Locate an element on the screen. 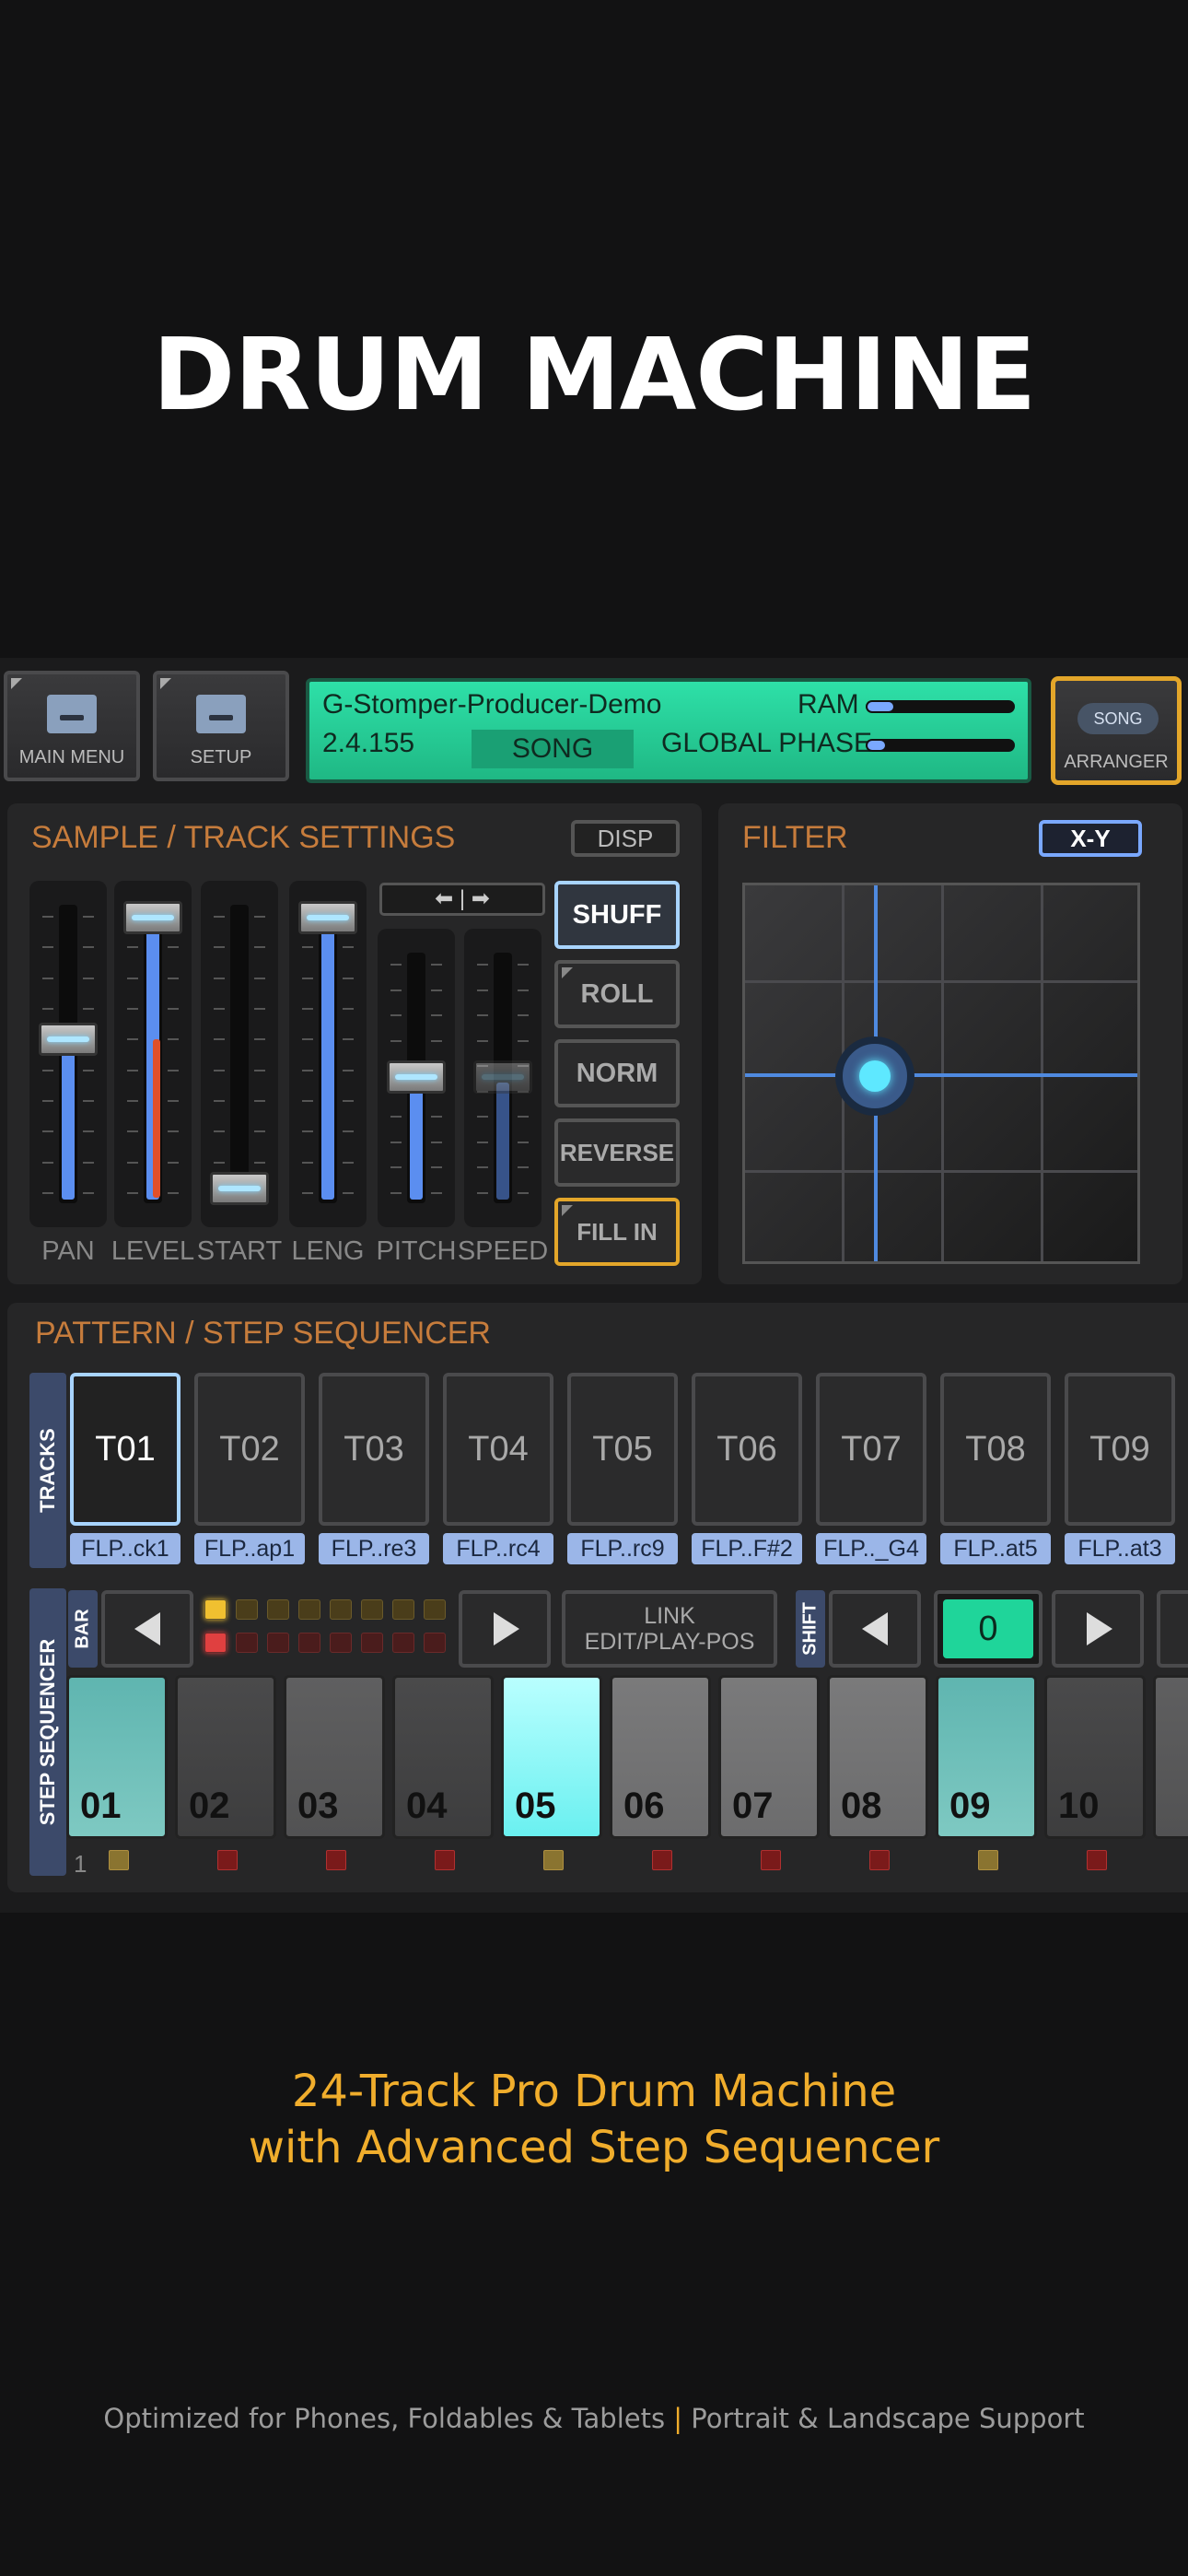  slider-speed is located at coordinates (503, 1078).